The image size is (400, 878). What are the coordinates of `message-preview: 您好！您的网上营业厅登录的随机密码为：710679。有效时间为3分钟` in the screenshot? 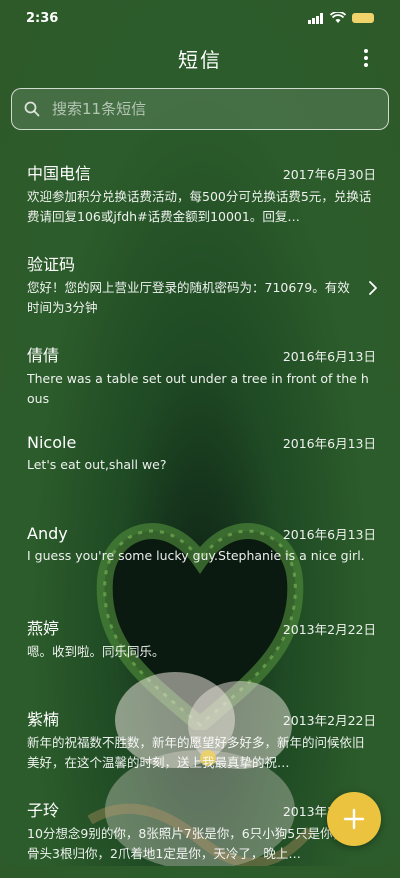 It's located at (188, 297).